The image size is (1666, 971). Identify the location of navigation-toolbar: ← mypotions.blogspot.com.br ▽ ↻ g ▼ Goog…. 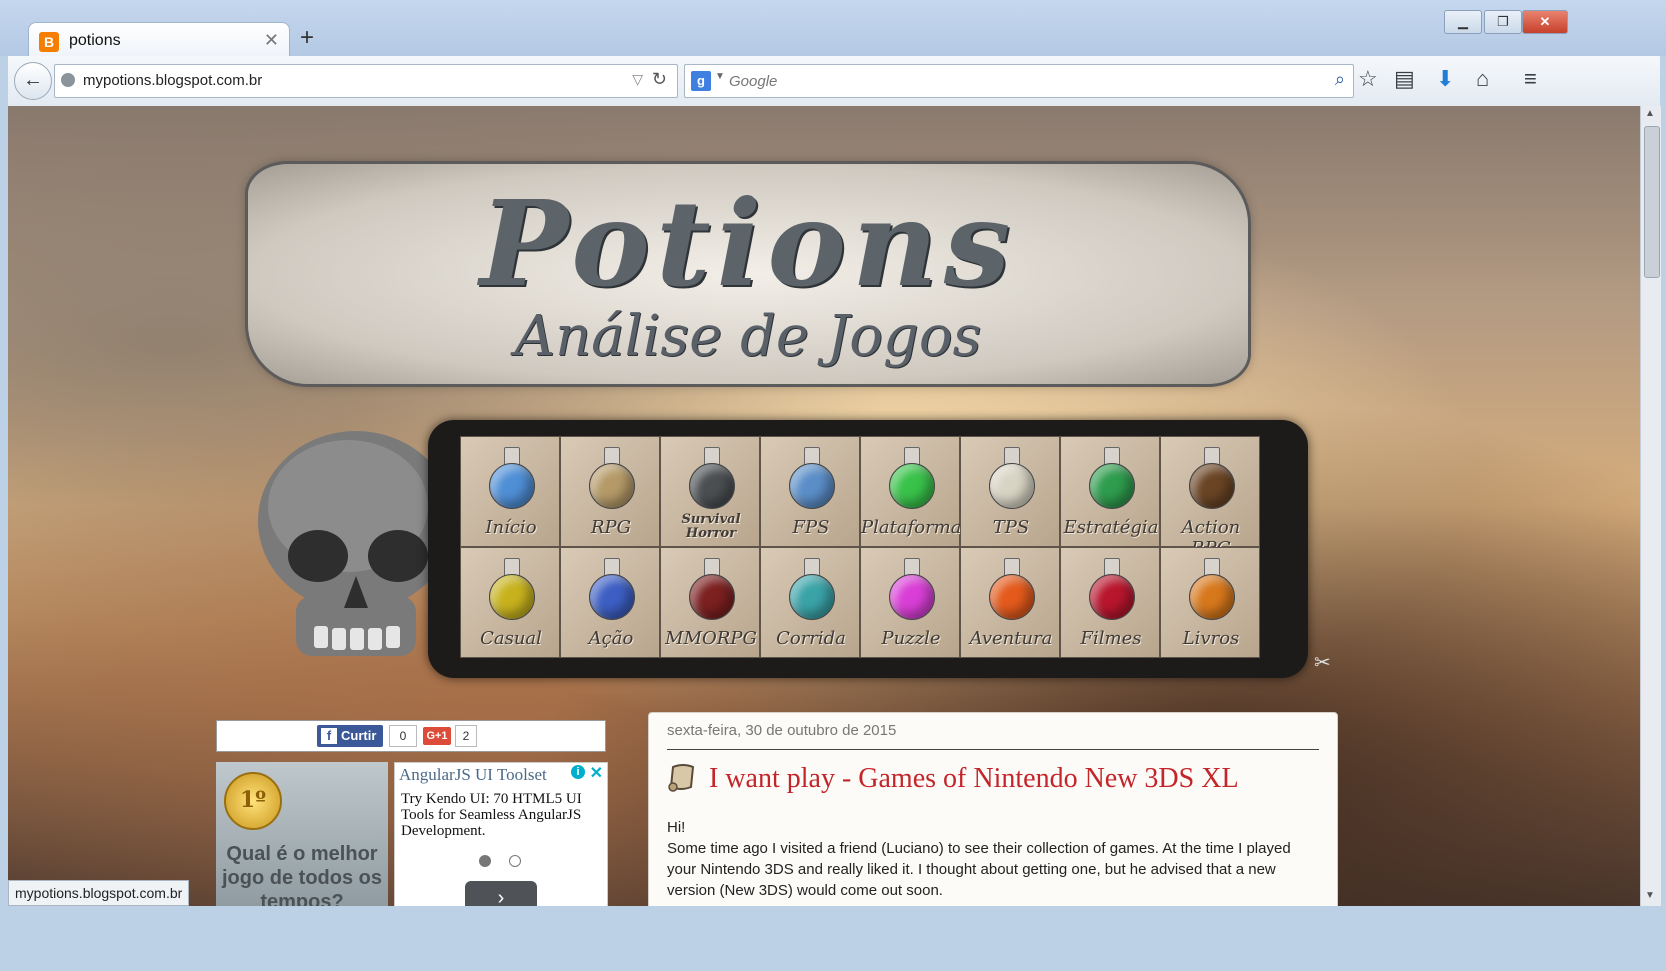
(834, 81).